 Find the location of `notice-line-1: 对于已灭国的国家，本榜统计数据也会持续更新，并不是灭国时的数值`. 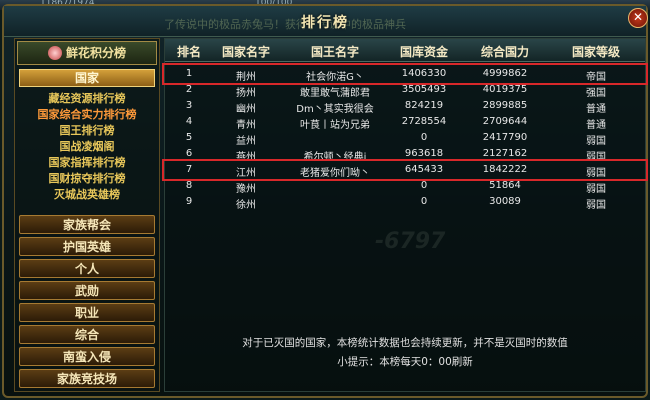

notice-line-1: 对于已灭国的国家，本榜统计数据也会持续更新，并不是灭国时的数值 is located at coordinates (405, 343).